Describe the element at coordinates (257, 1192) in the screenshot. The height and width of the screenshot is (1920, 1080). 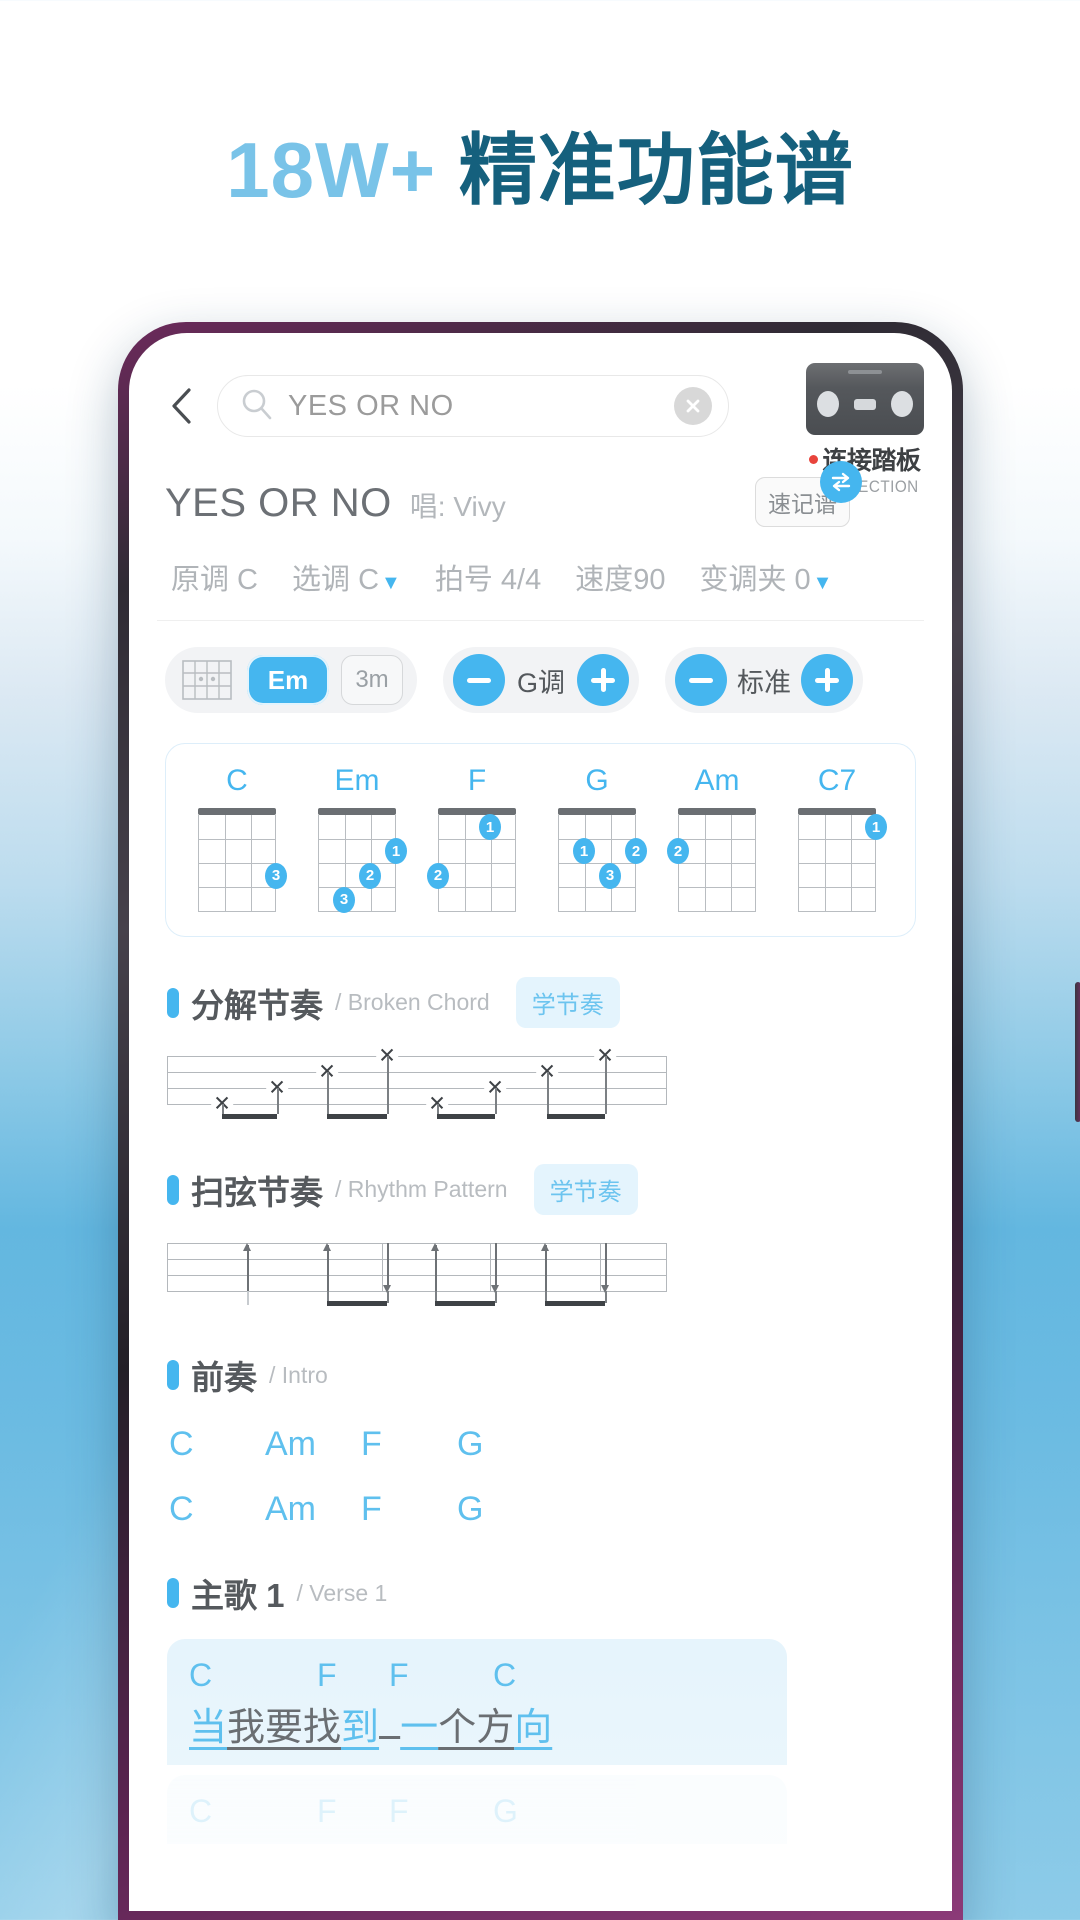
I see `section-title-cn: 扫弦节奏` at that location.